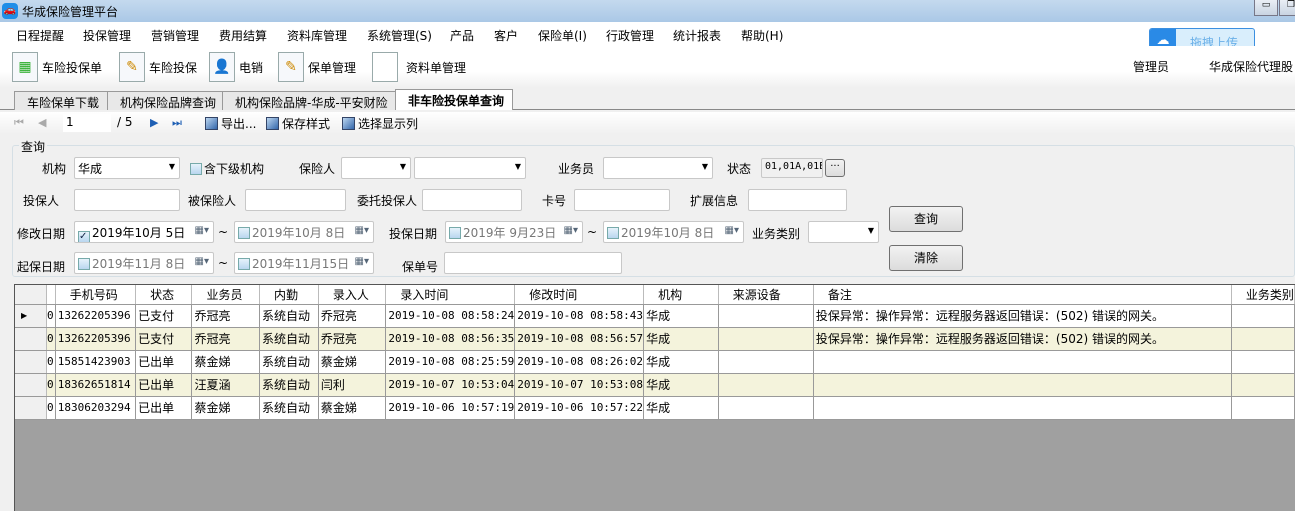 Image resolution: width=1295 pixels, height=511 pixels. I want to click on table-cell: 系统自动, so click(289, 316).